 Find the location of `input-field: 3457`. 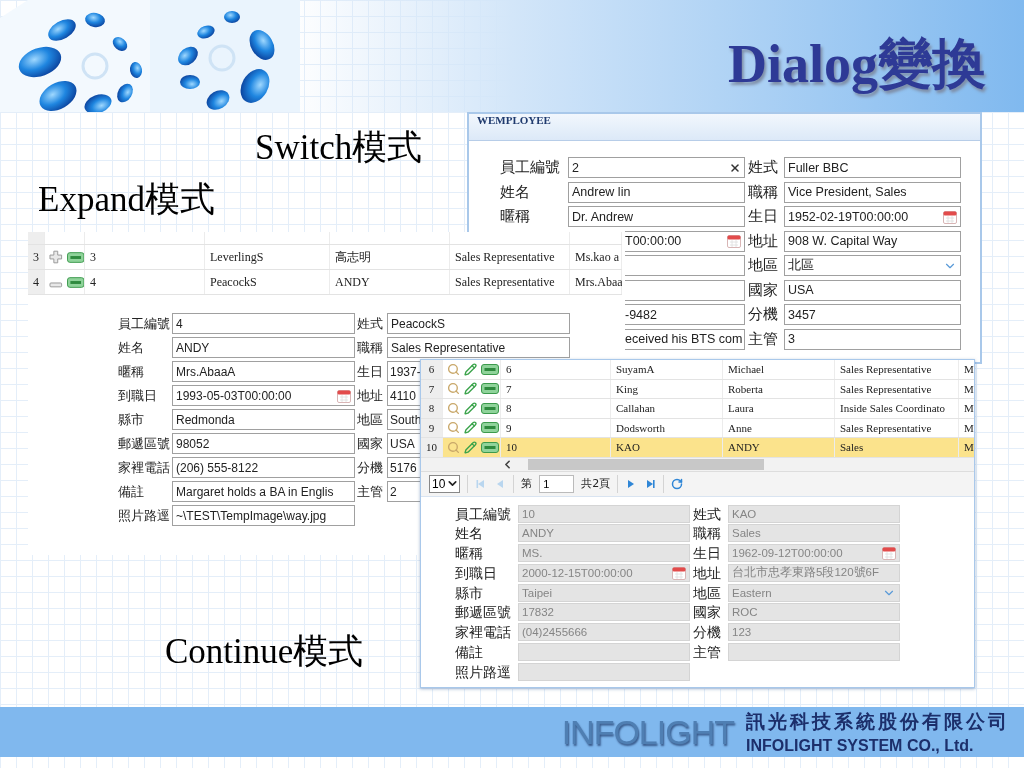

input-field: 3457 is located at coordinates (872, 314).